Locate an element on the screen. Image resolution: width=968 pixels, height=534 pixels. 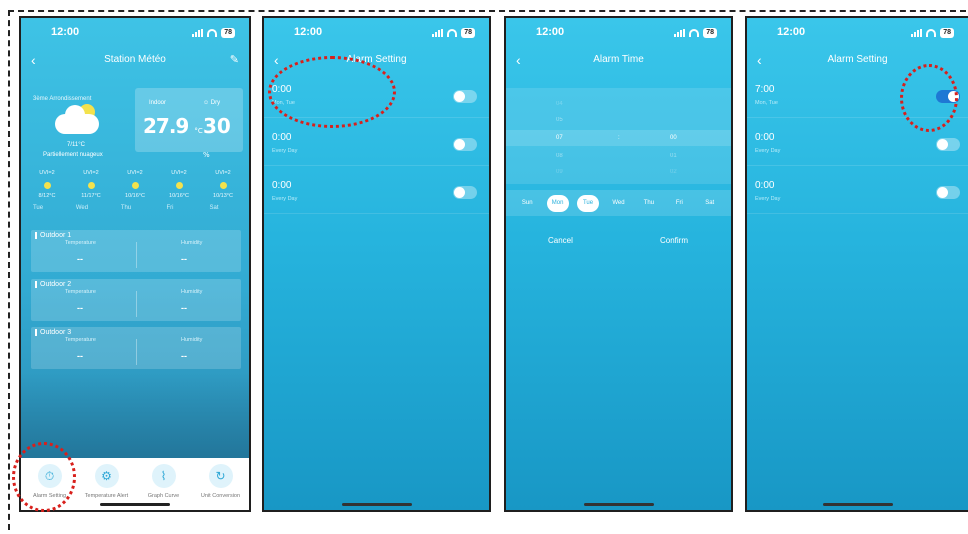
highlight-circle-alarm-toggle is located at coordinates (929, 98).